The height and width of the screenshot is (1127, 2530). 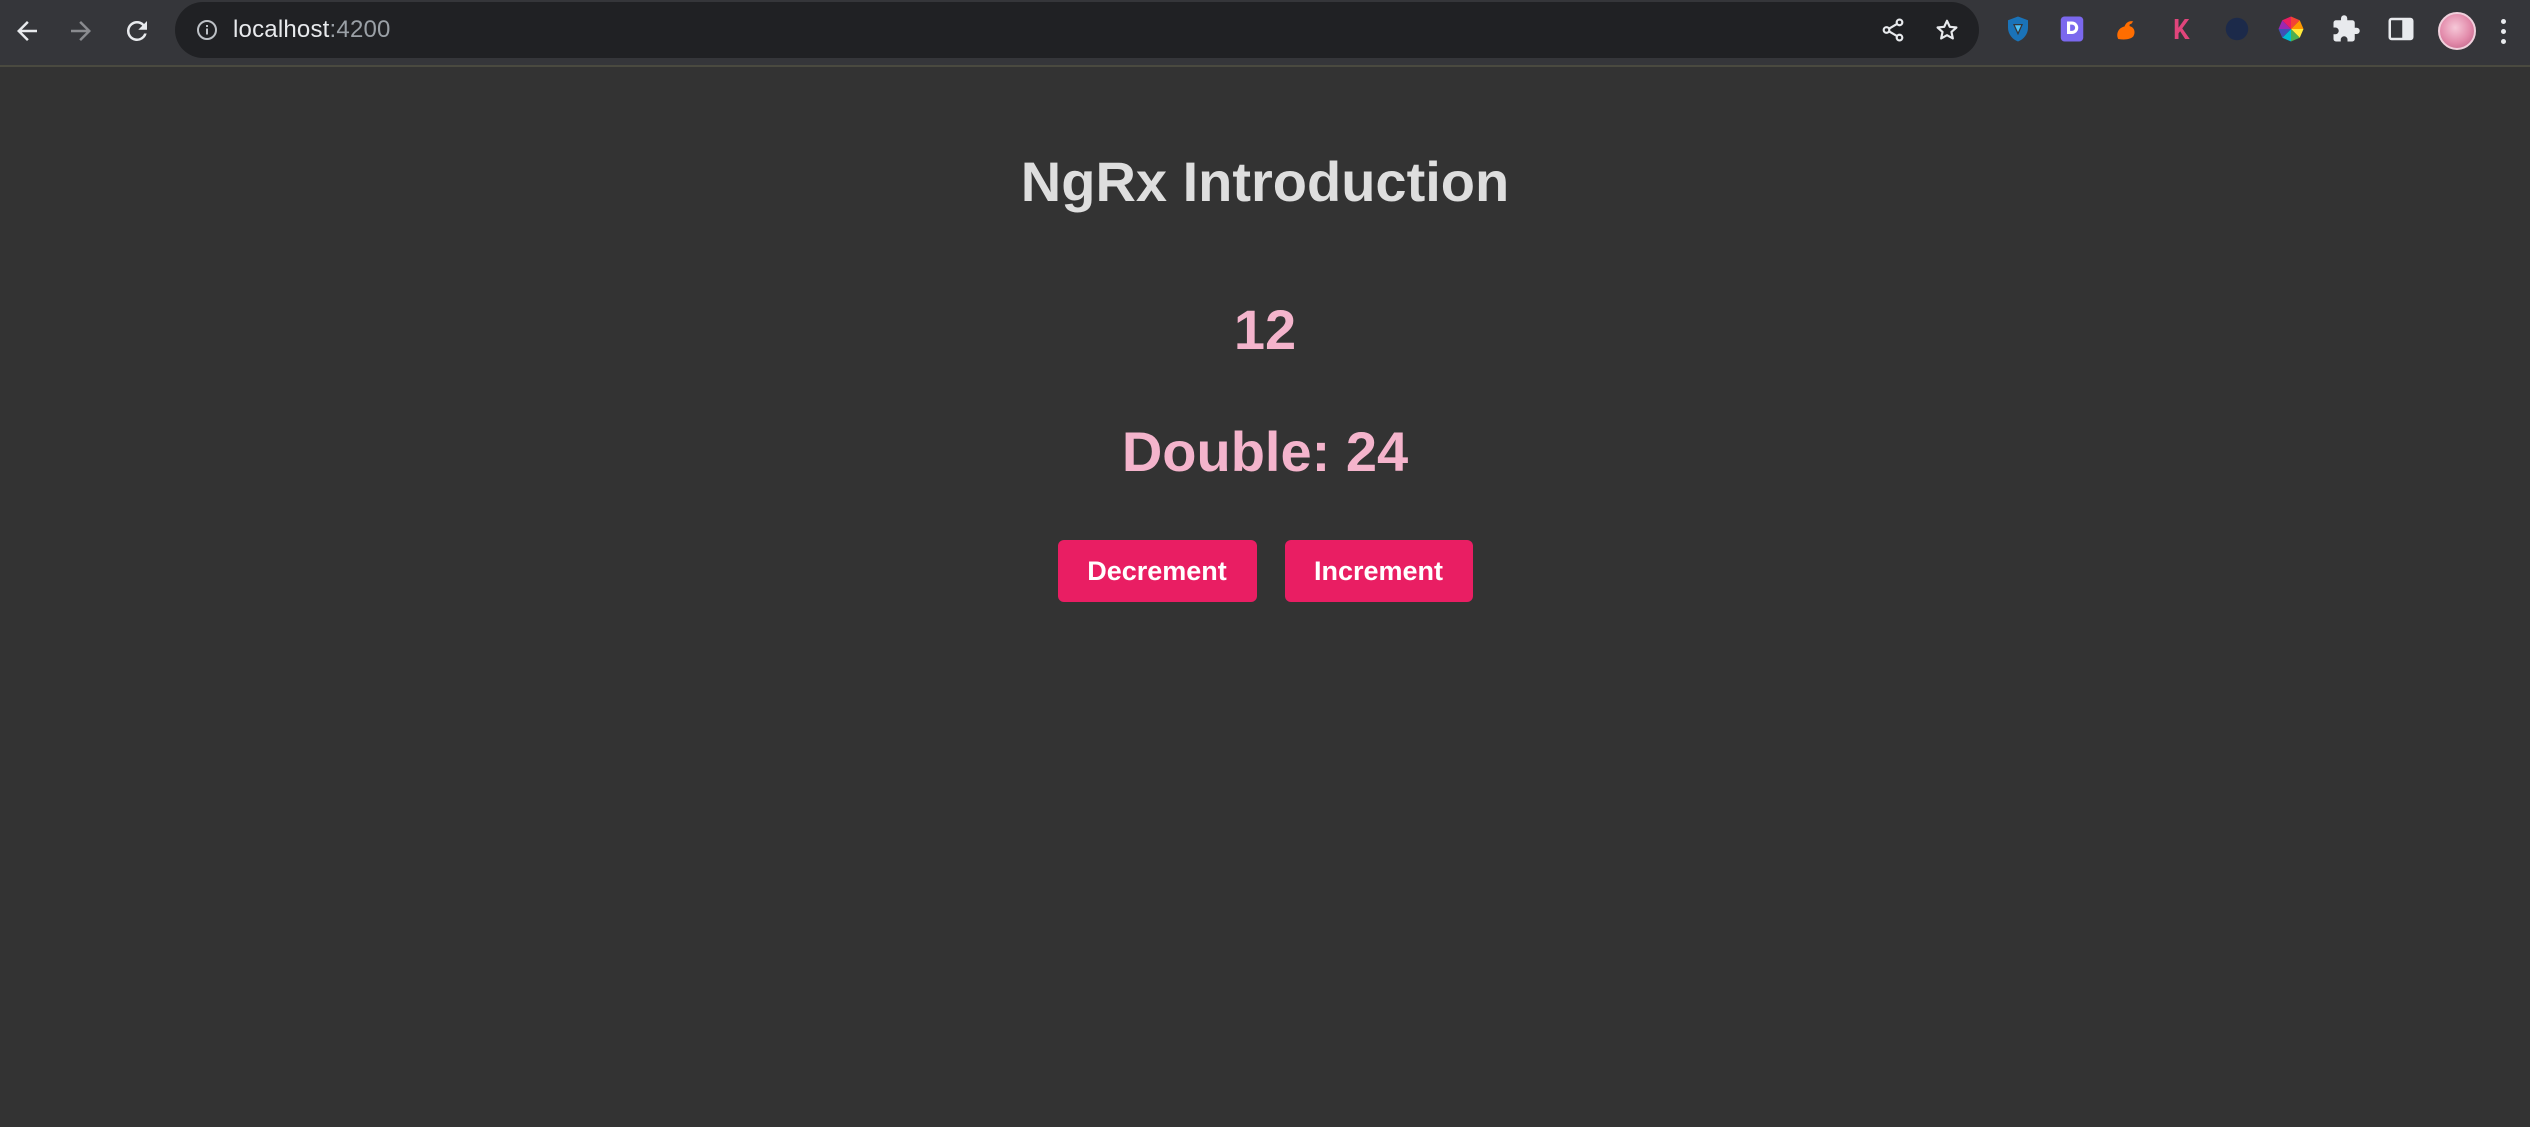 I want to click on back-button, so click(x=27, y=31).